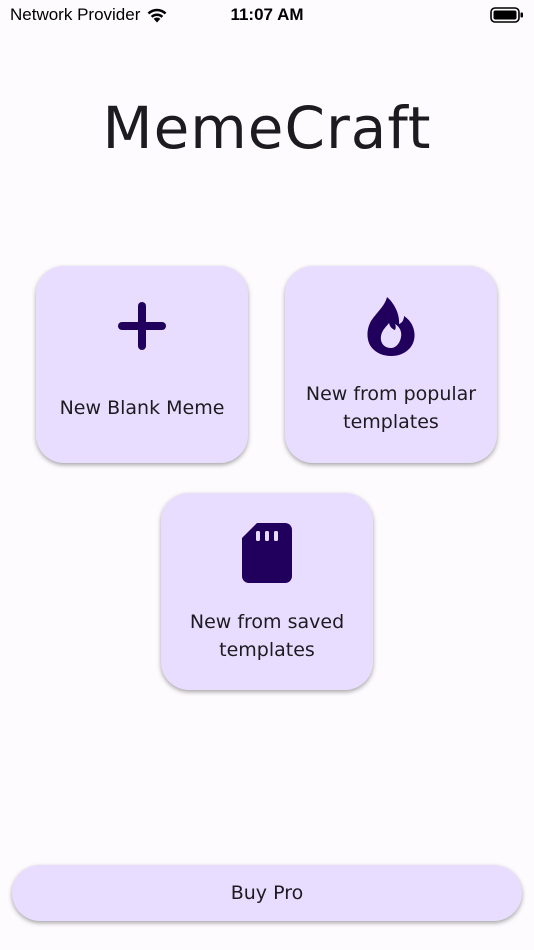 The image size is (534, 950). What do you see at coordinates (267, 553) in the screenshot?
I see `sd-card-icon` at bounding box center [267, 553].